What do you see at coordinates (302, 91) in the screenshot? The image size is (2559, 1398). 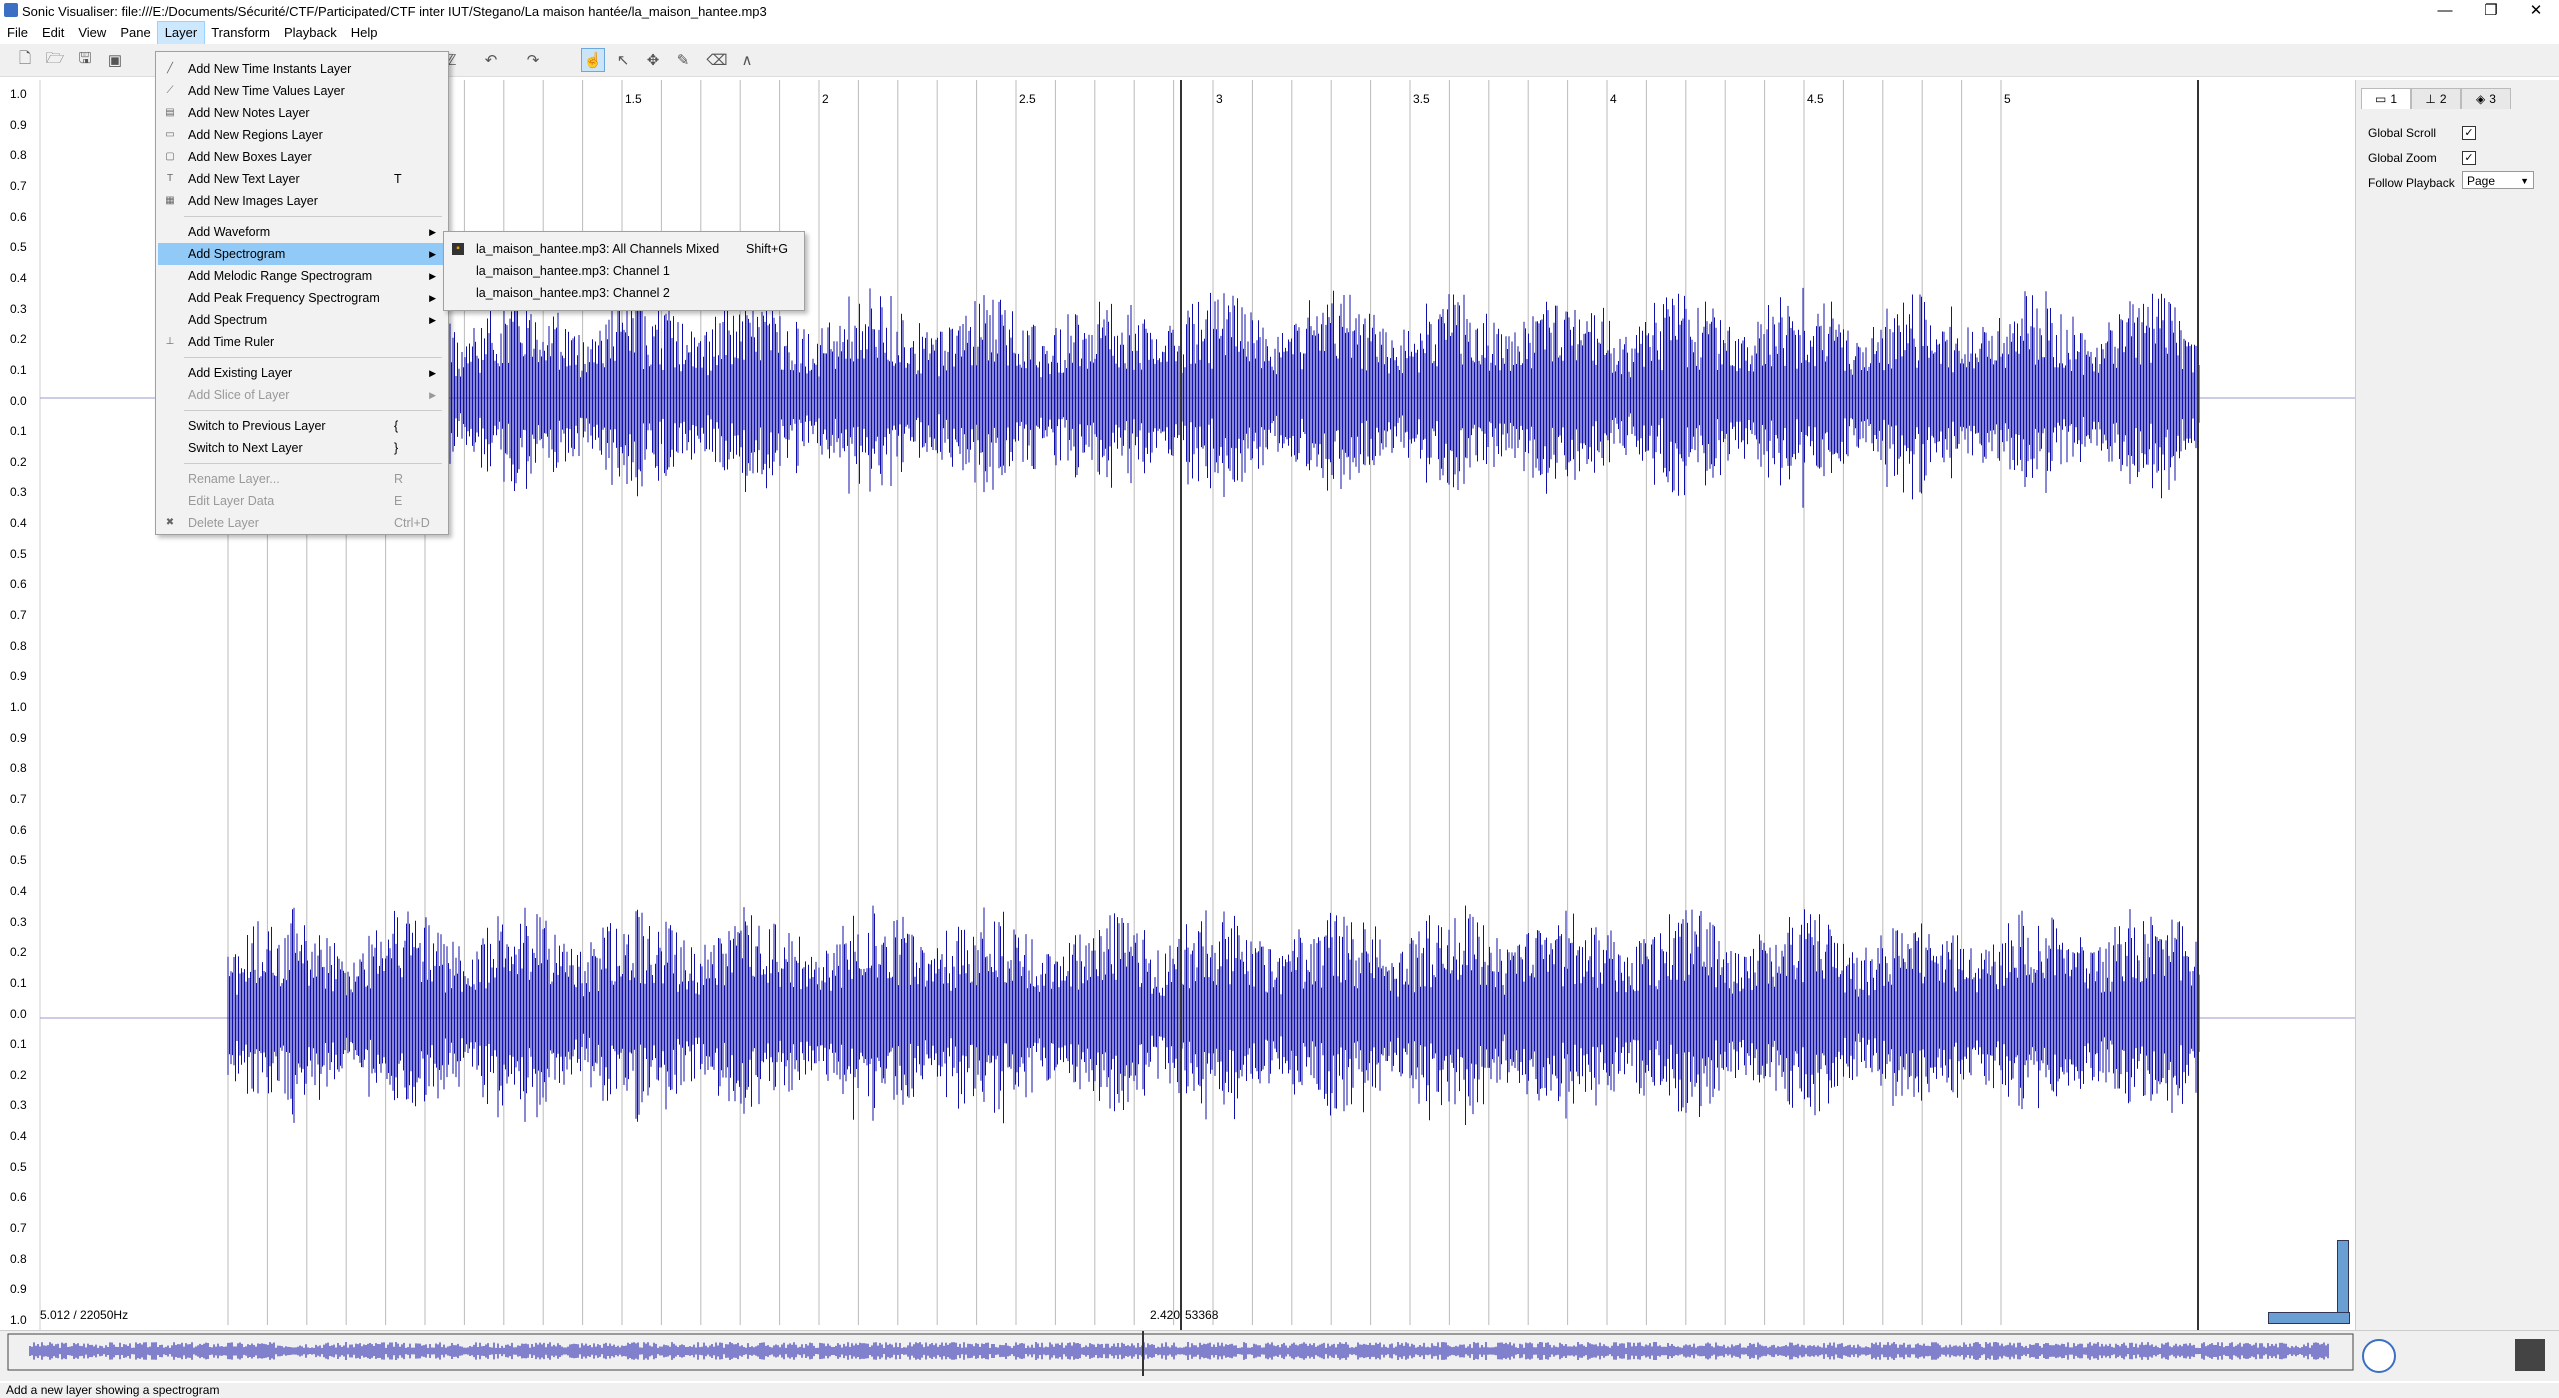 I see `layer-menu-item: ⟋ Add New Time Values Layer` at bounding box center [302, 91].